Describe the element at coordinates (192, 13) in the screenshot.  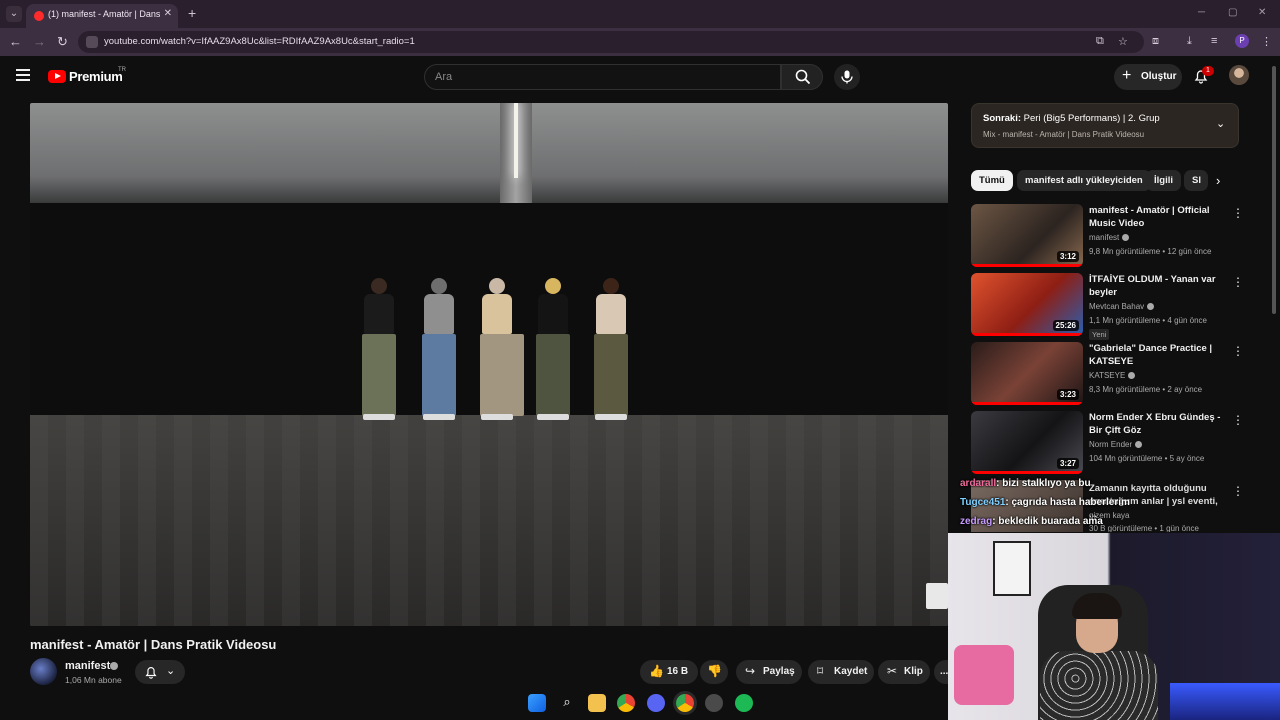
I see `new-tab-icon: +` at that location.